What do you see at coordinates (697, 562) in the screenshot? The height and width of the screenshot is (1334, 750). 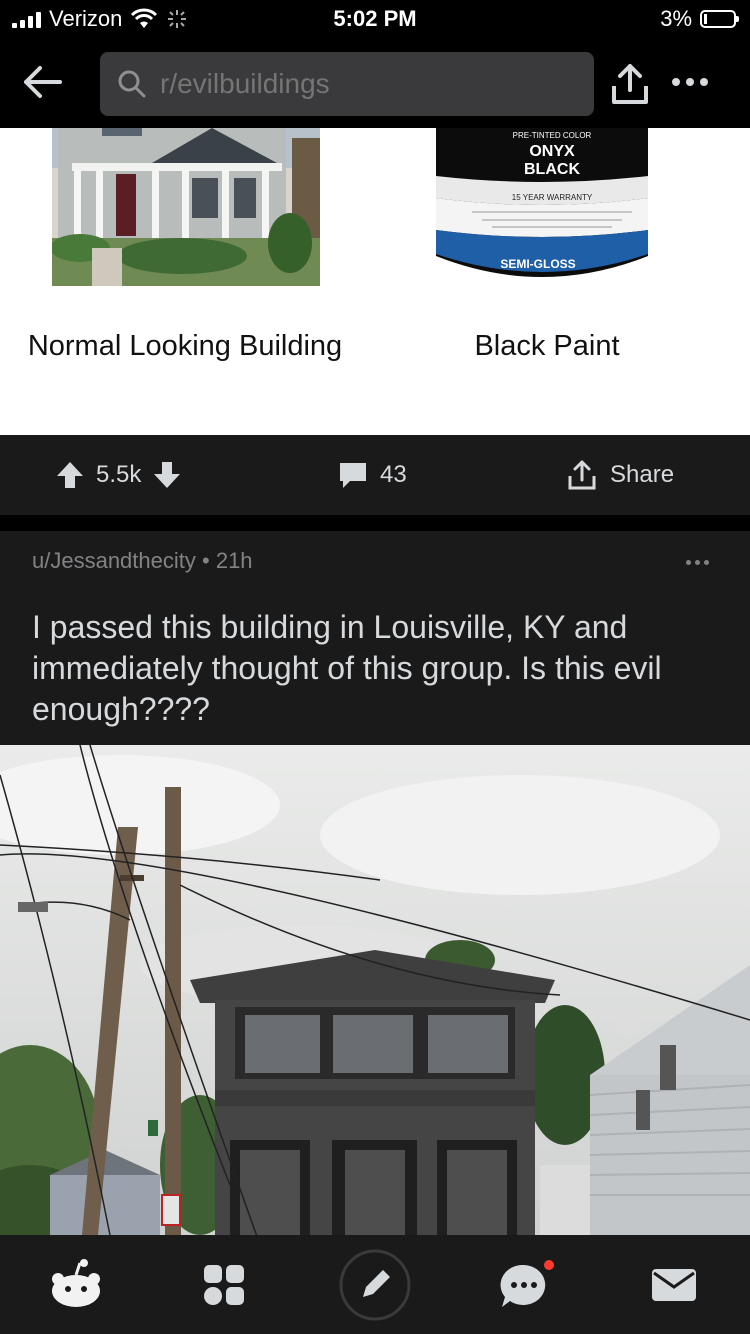 I see `post-more-options-icon` at bounding box center [697, 562].